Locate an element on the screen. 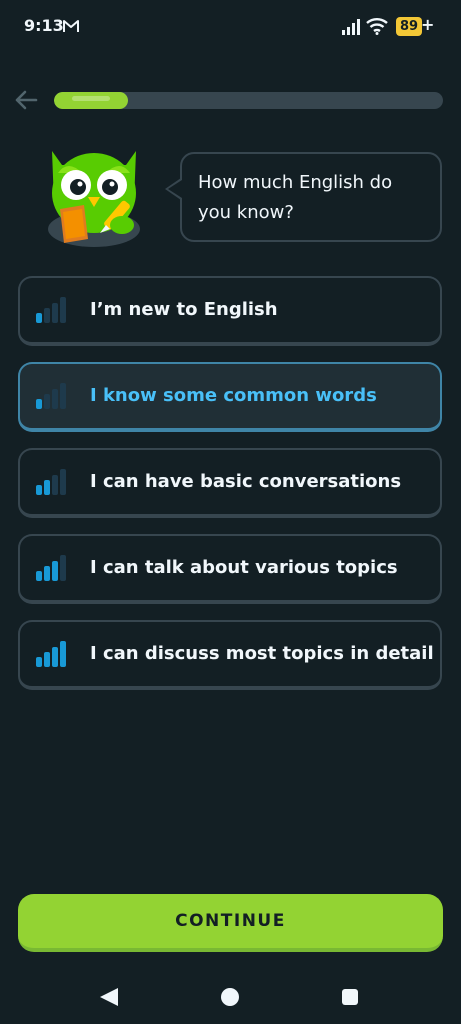 Image resolution: width=461 pixels, height=1024 pixels. progress-fill is located at coordinates (91, 100).